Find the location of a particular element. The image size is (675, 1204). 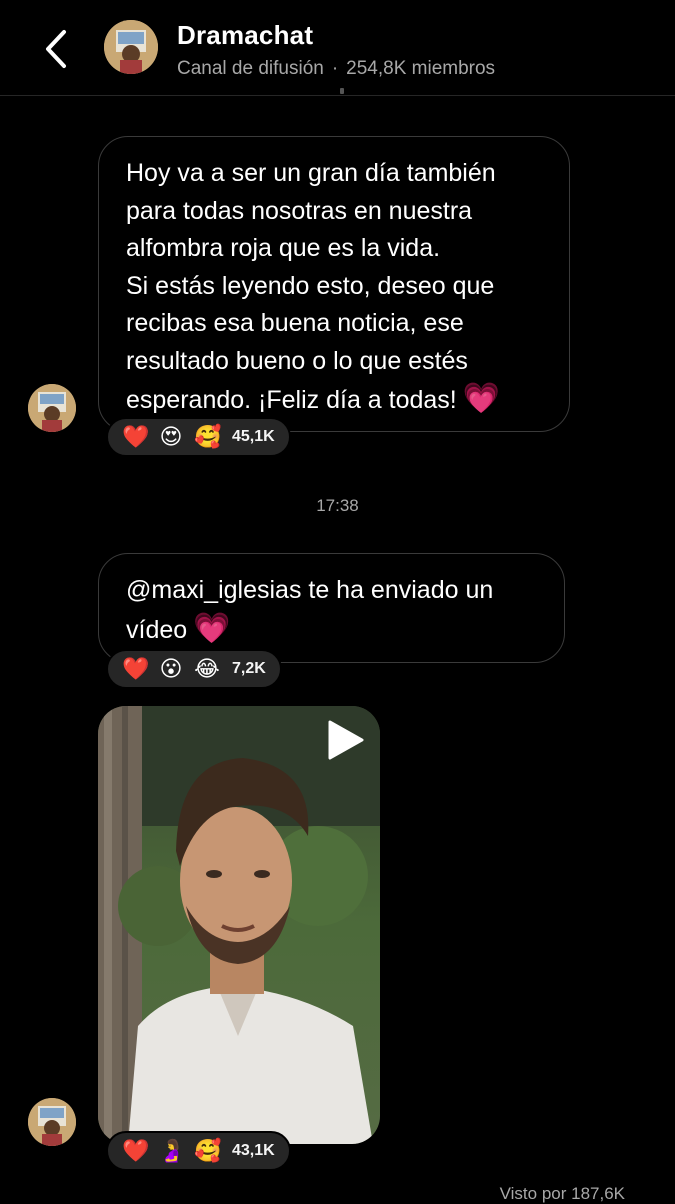

channel-subtitle: Canal de difusión · 254,8K miembros is located at coordinates (336, 69).